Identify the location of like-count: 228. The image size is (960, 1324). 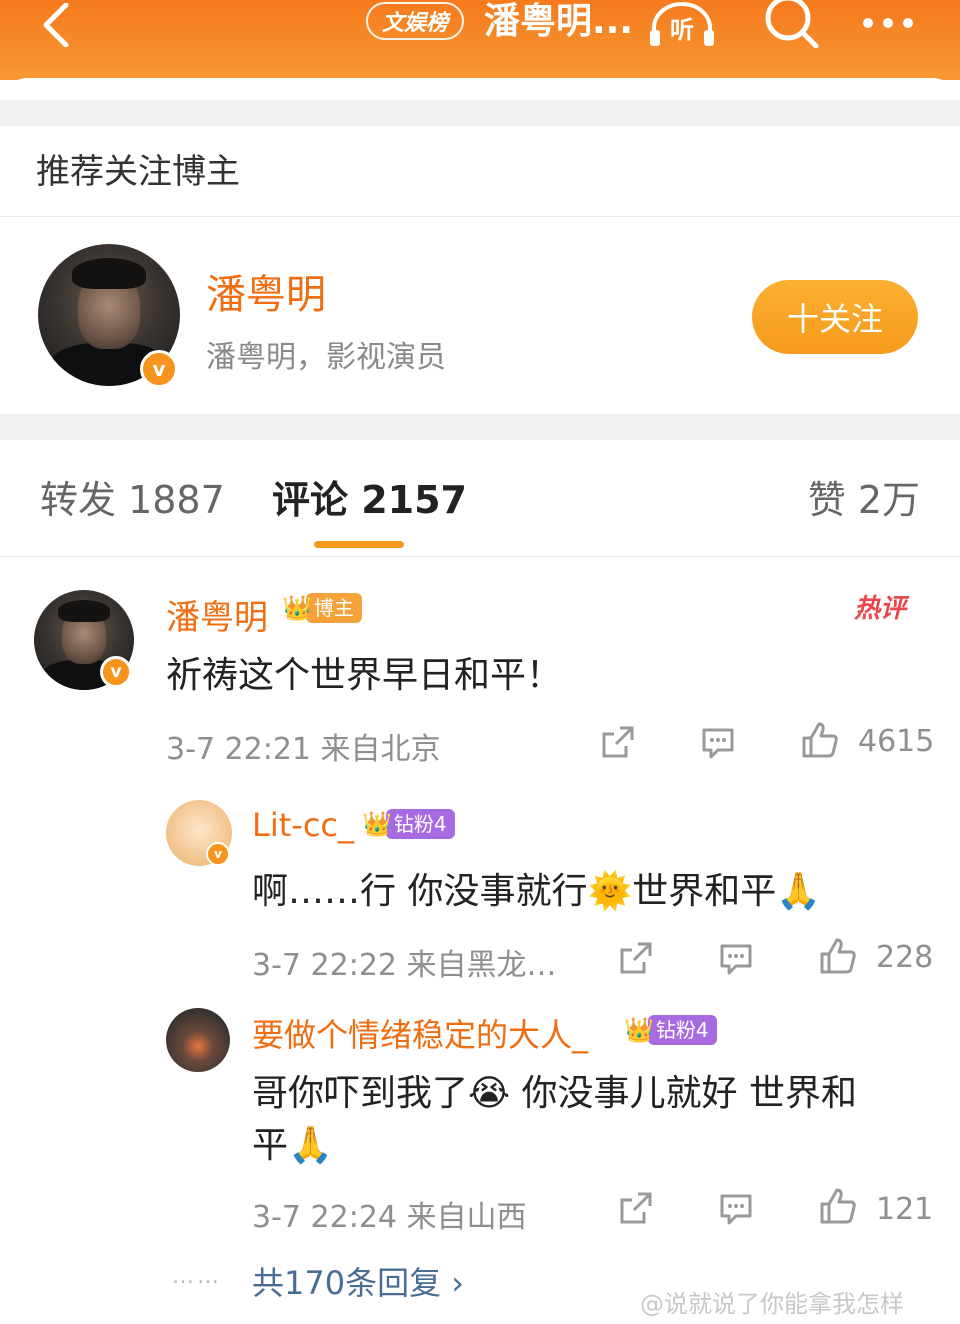
(905, 957).